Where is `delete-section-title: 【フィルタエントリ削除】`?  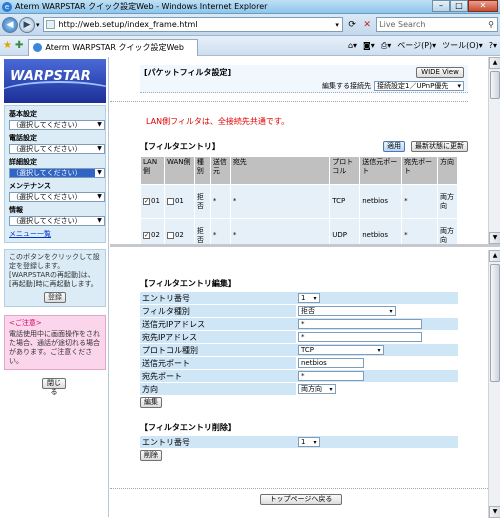 delete-section-title: 【フィルタエントリ削除】 is located at coordinates (188, 427).